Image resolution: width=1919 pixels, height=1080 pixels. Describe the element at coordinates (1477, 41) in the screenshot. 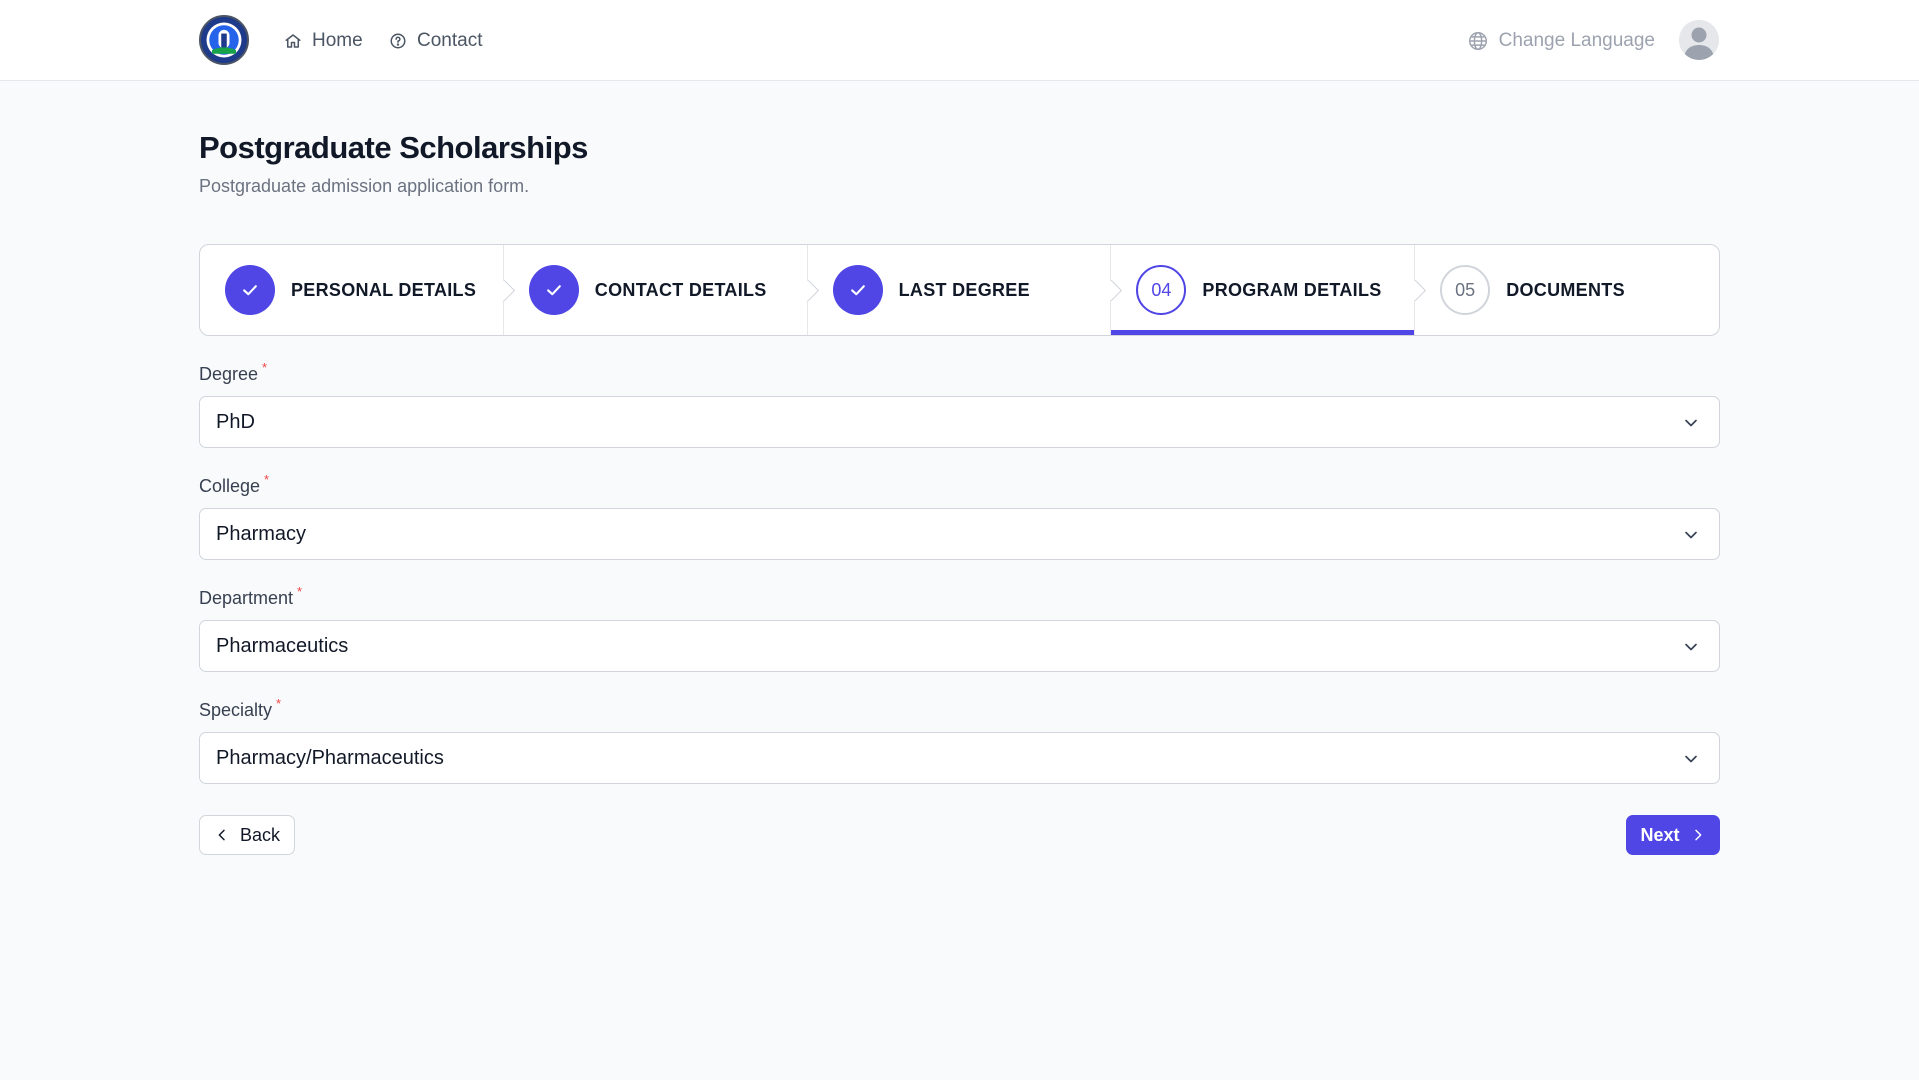

I see `globe-icon` at that location.